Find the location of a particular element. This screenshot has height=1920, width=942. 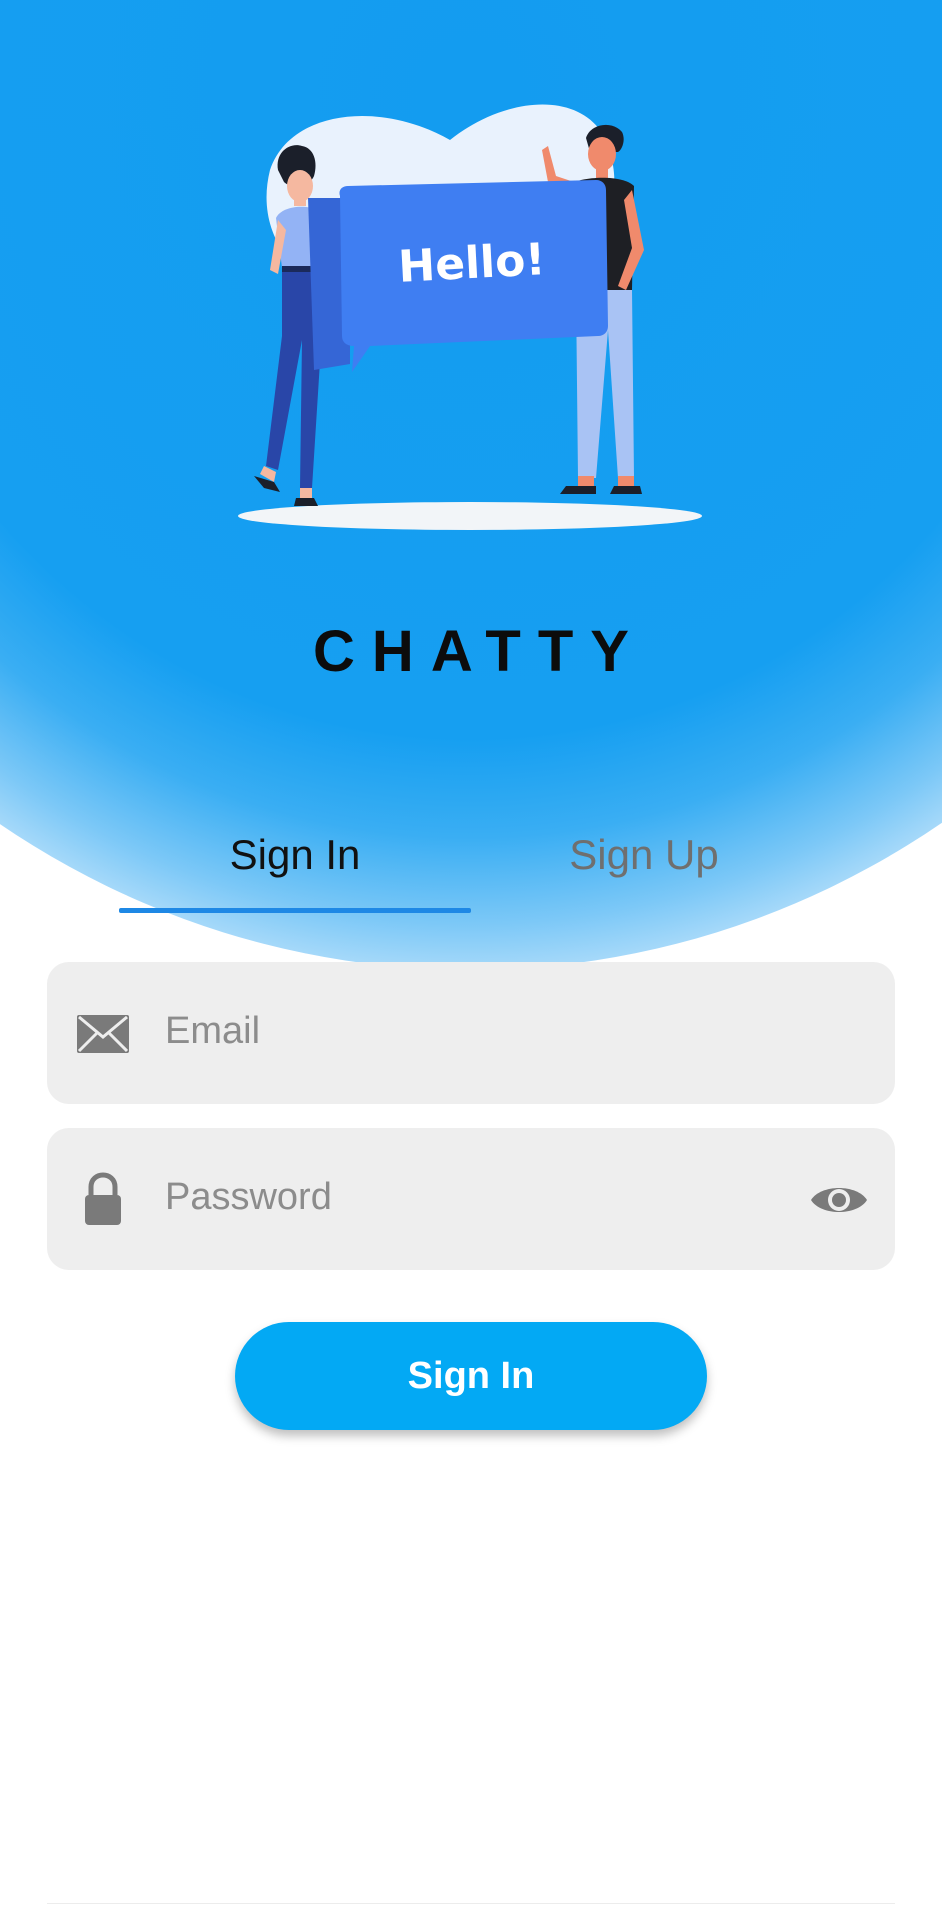

email-field is located at coordinates (471, 1033).